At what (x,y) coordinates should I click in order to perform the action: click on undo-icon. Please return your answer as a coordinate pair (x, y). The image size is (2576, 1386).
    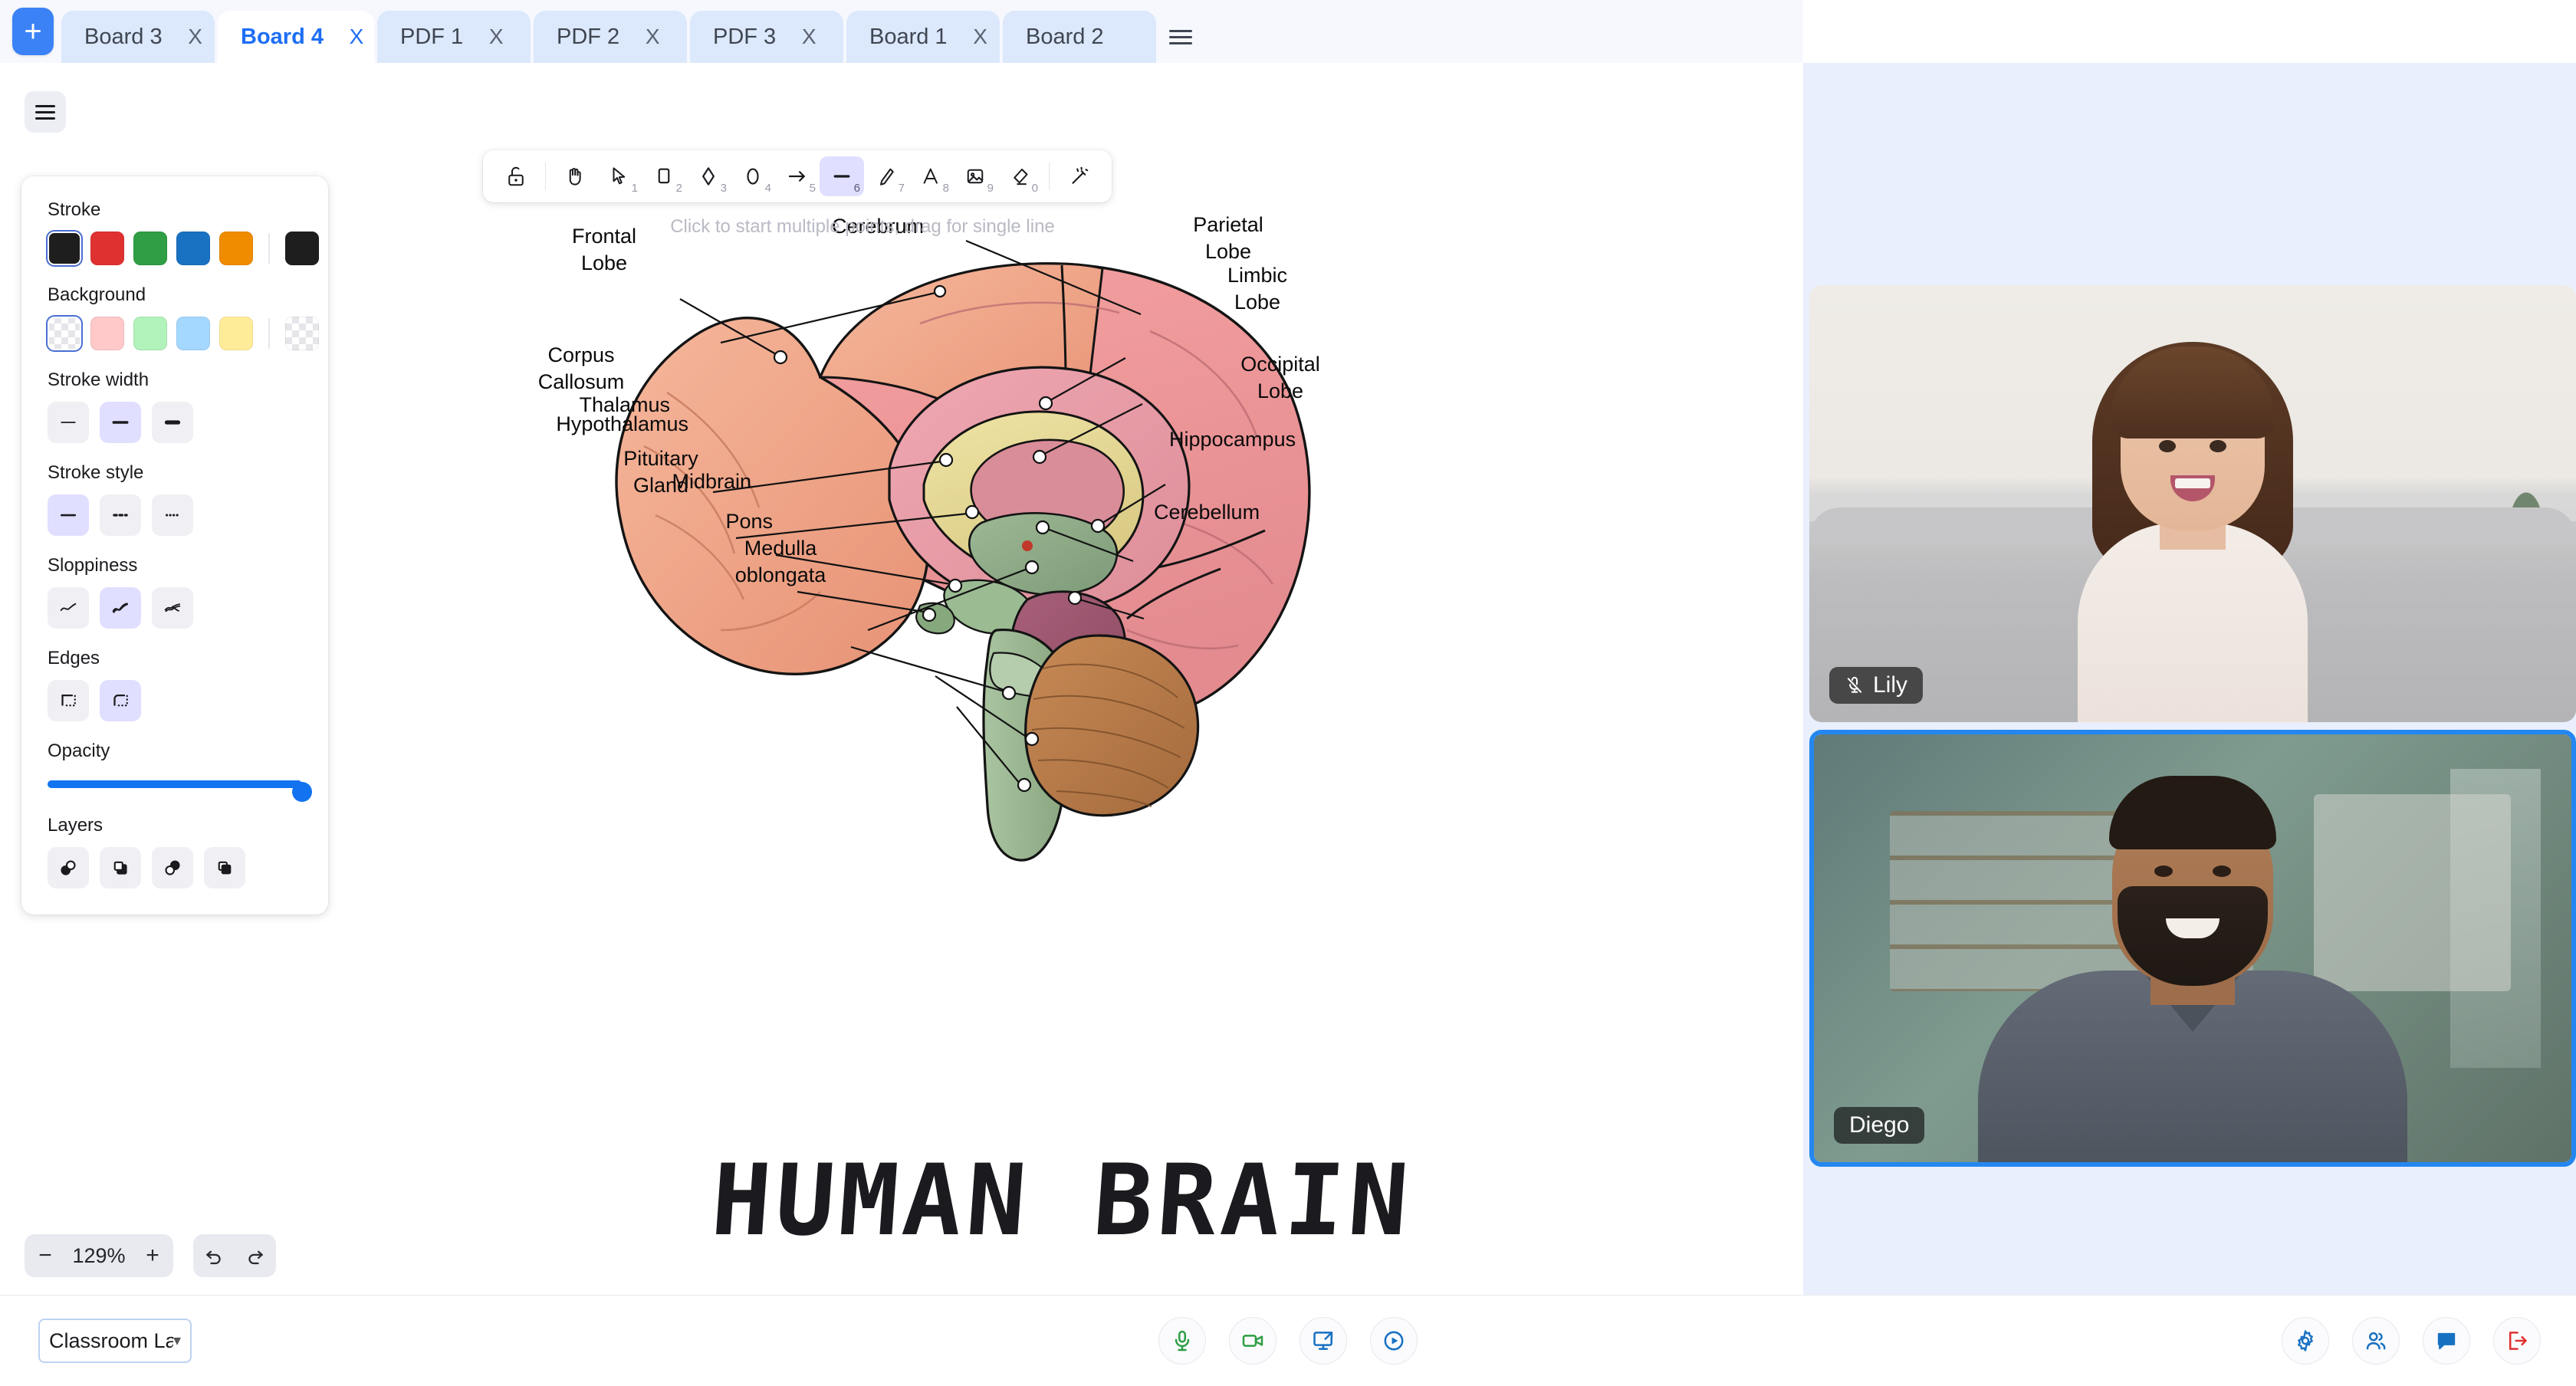
    Looking at the image, I should click on (214, 1257).